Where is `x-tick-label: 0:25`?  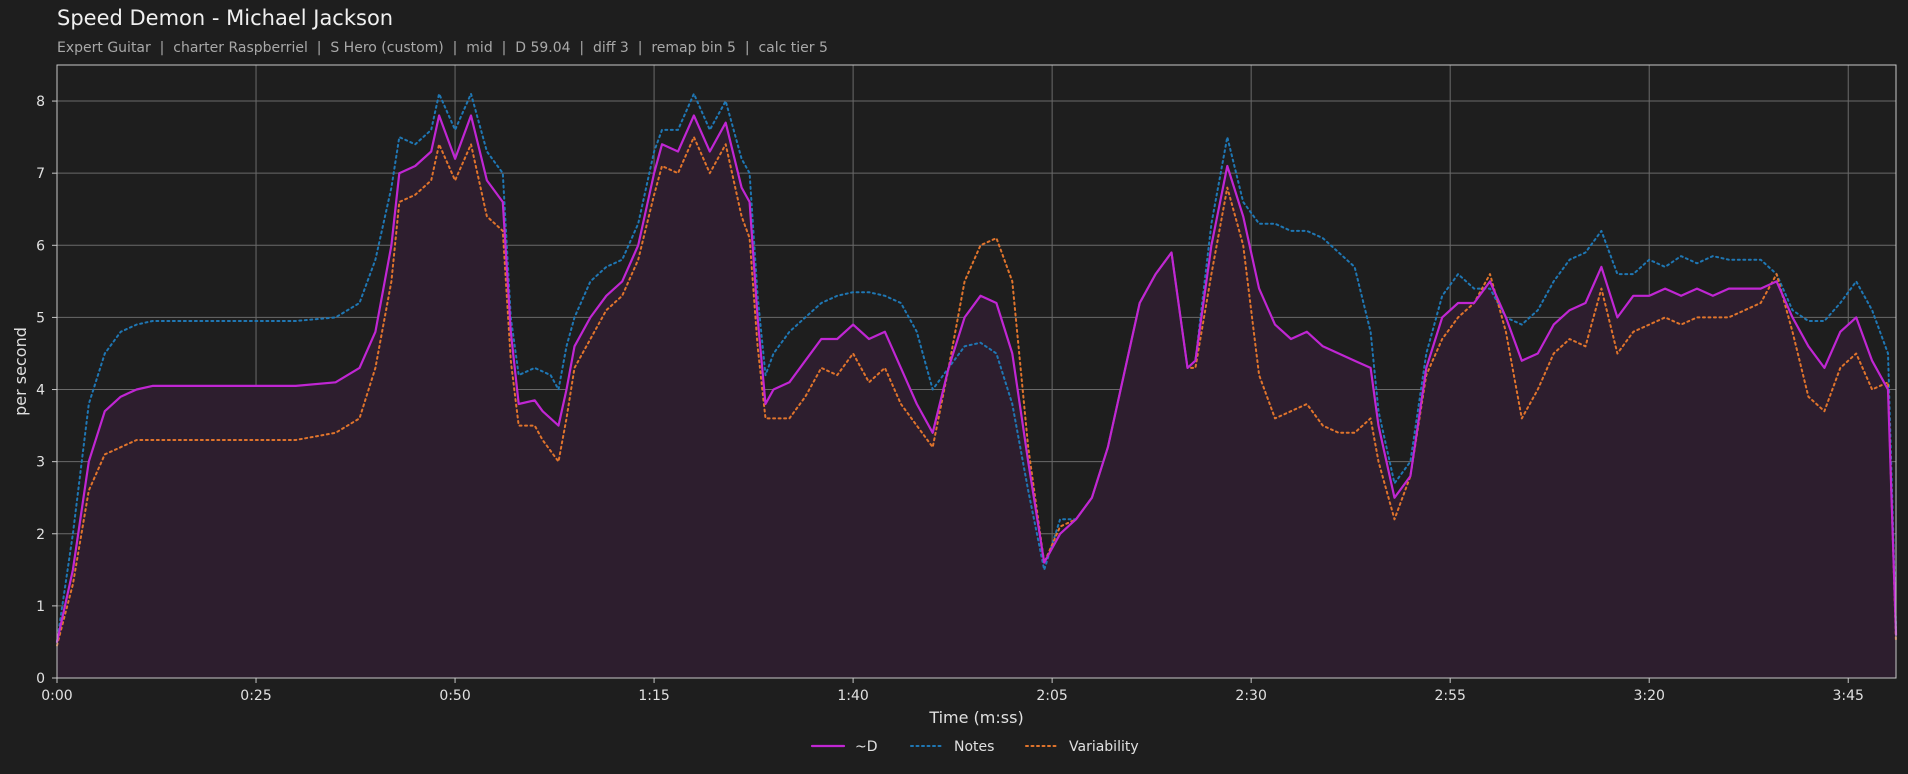
x-tick-label: 0:25 is located at coordinates (255, 696).